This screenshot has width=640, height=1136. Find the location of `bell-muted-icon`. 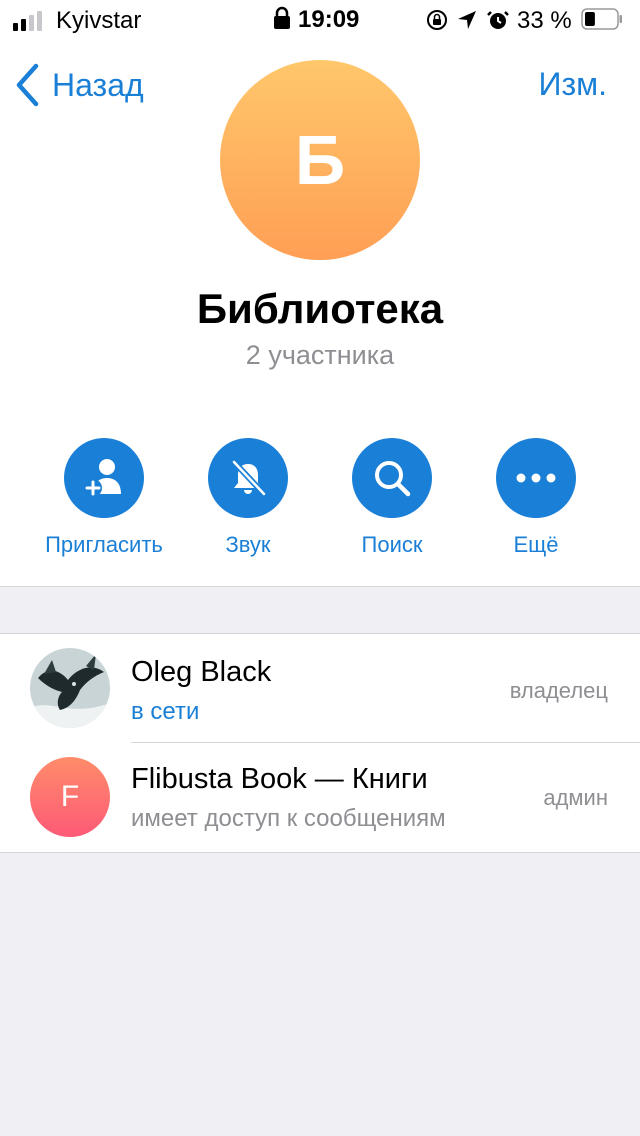

bell-muted-icon is located at coordinates (249, 478).